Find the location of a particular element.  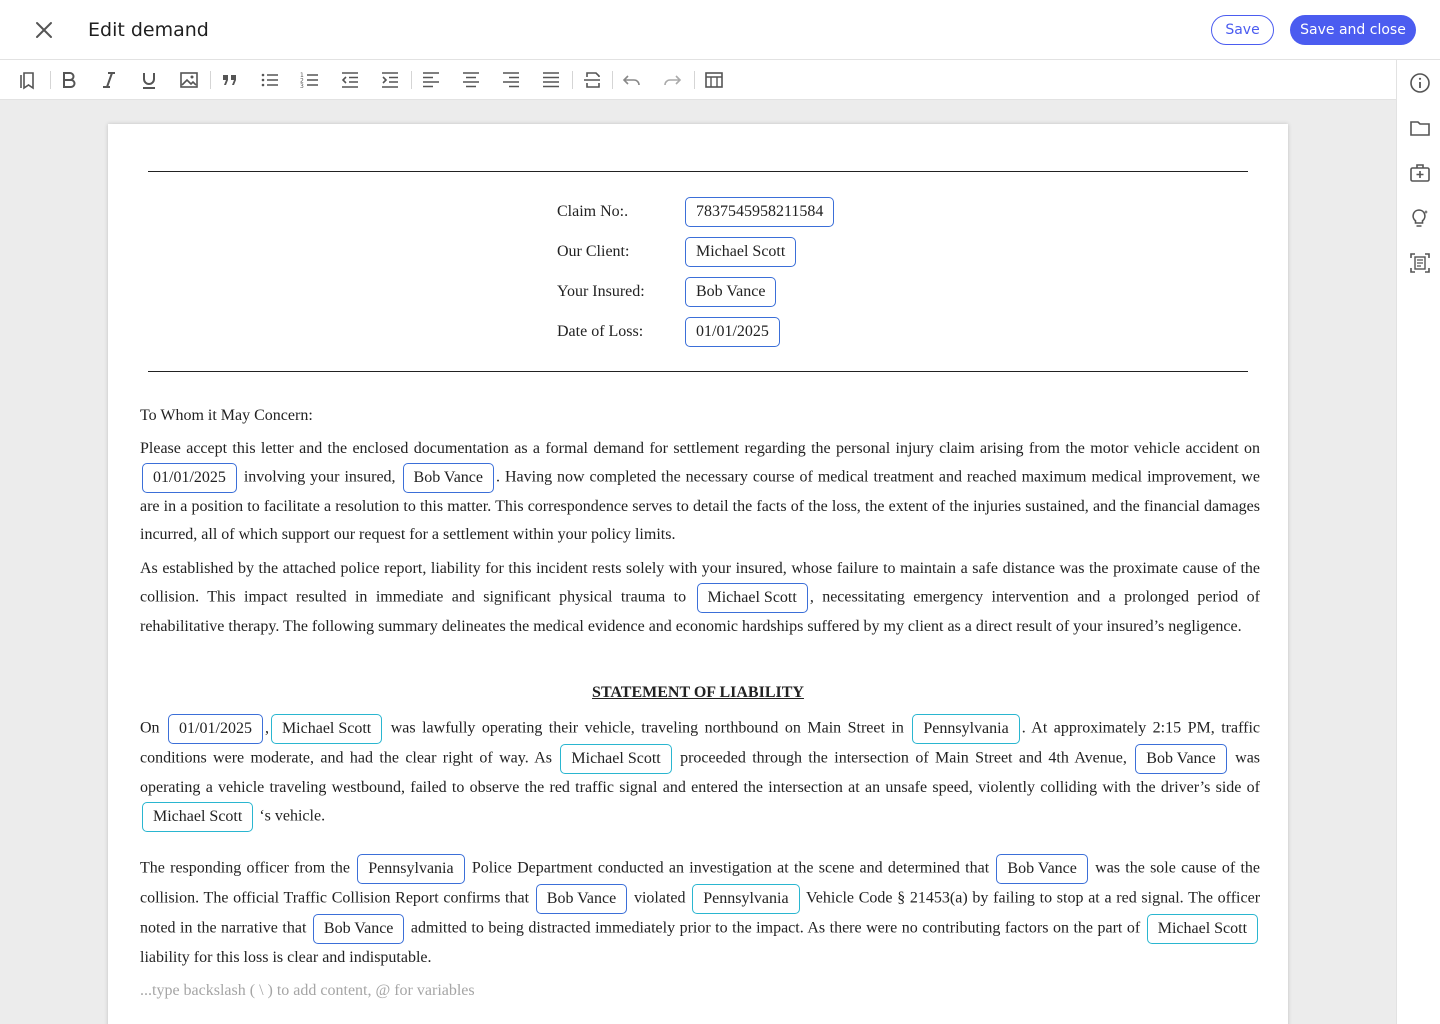

page-title: Edit demand is located at coordinates (148, 30).